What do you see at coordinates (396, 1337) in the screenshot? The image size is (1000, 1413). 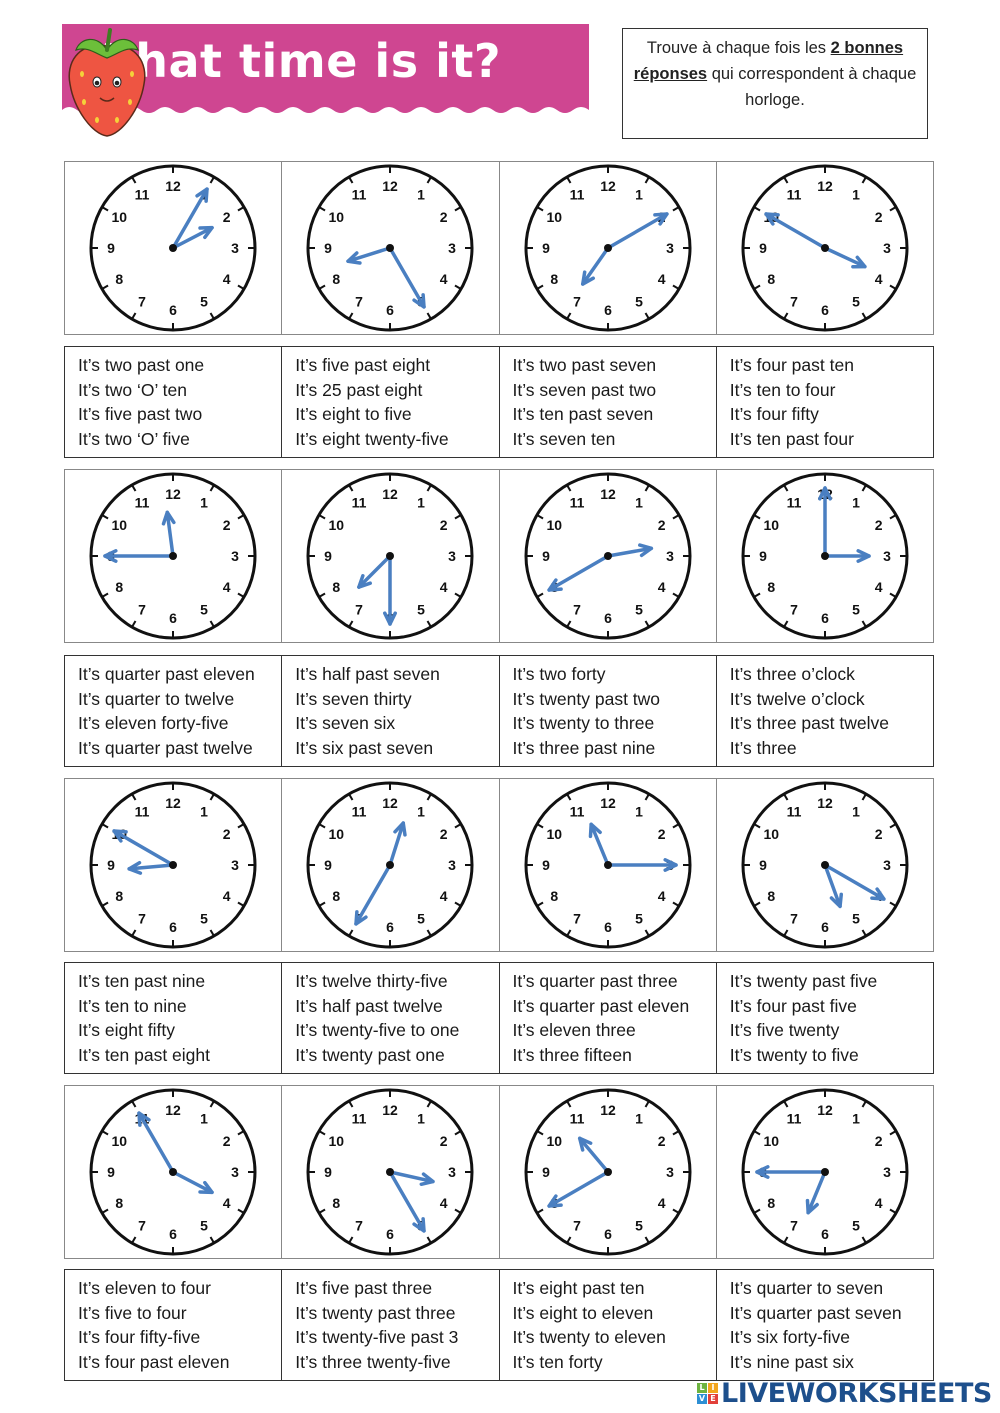 I see `answer-option: It’s twenty-five past 3` at bounding box center [396, 1337].